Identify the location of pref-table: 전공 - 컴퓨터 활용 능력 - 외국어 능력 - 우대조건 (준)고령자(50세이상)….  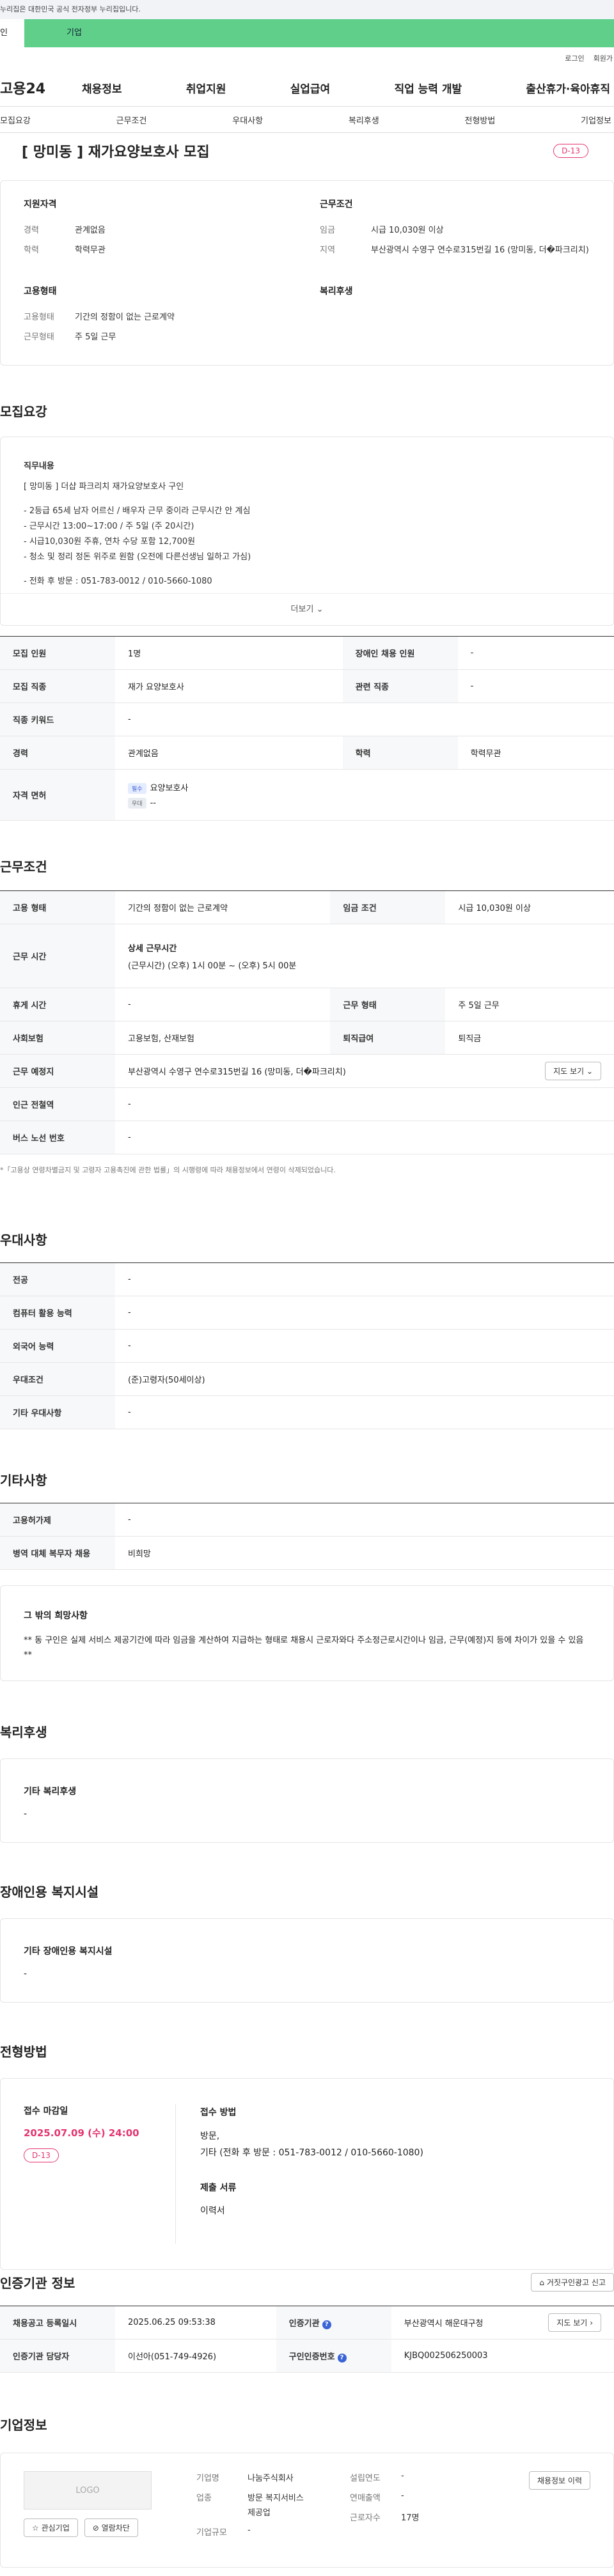
(307, 1345).